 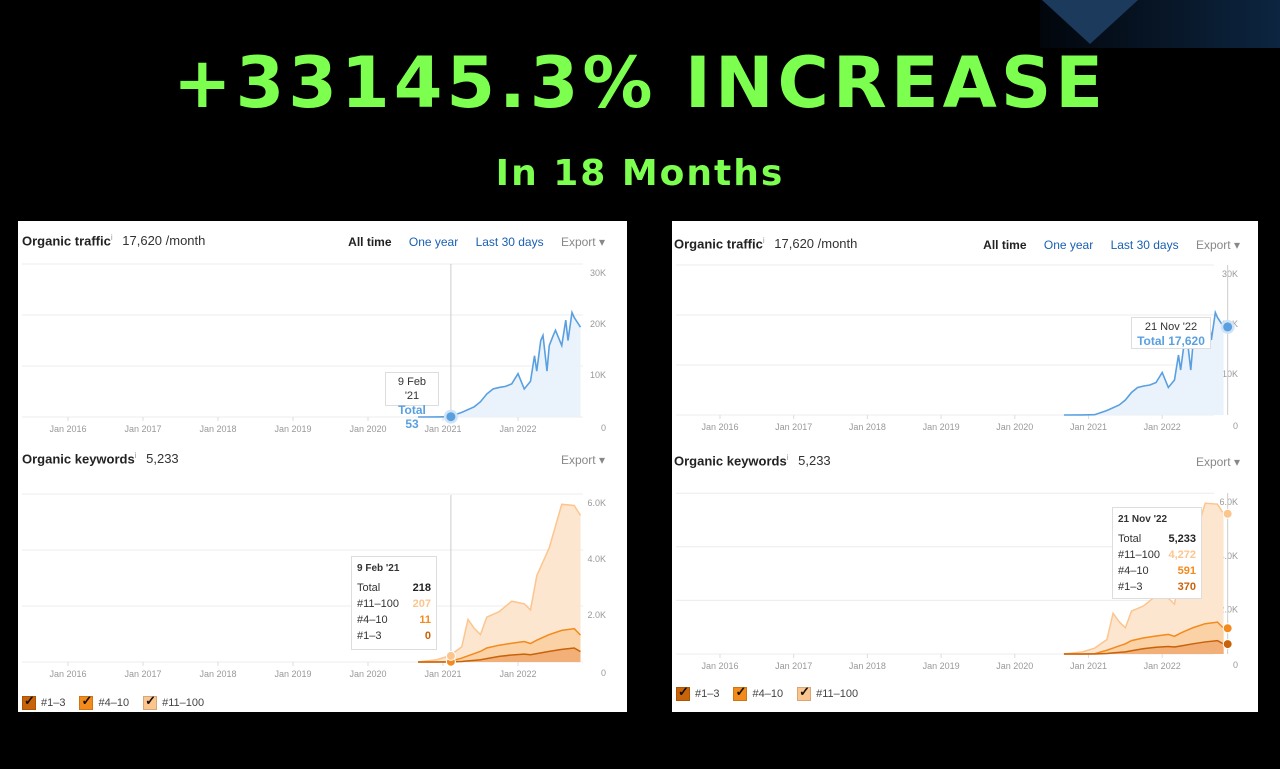 What do you see at coordinates (1186, 571) in the screenshot?
I see `tooltip-row-value: 591` at bounding box center [1186, 571].